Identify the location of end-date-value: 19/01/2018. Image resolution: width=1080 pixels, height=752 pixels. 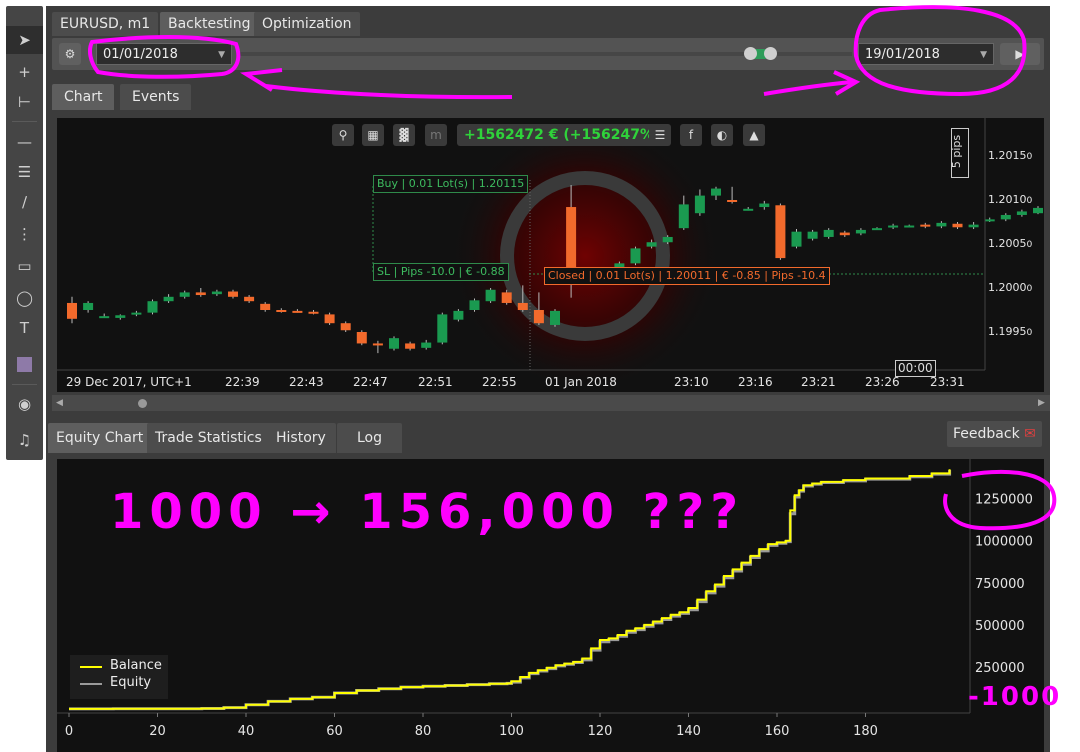
(902, 54).